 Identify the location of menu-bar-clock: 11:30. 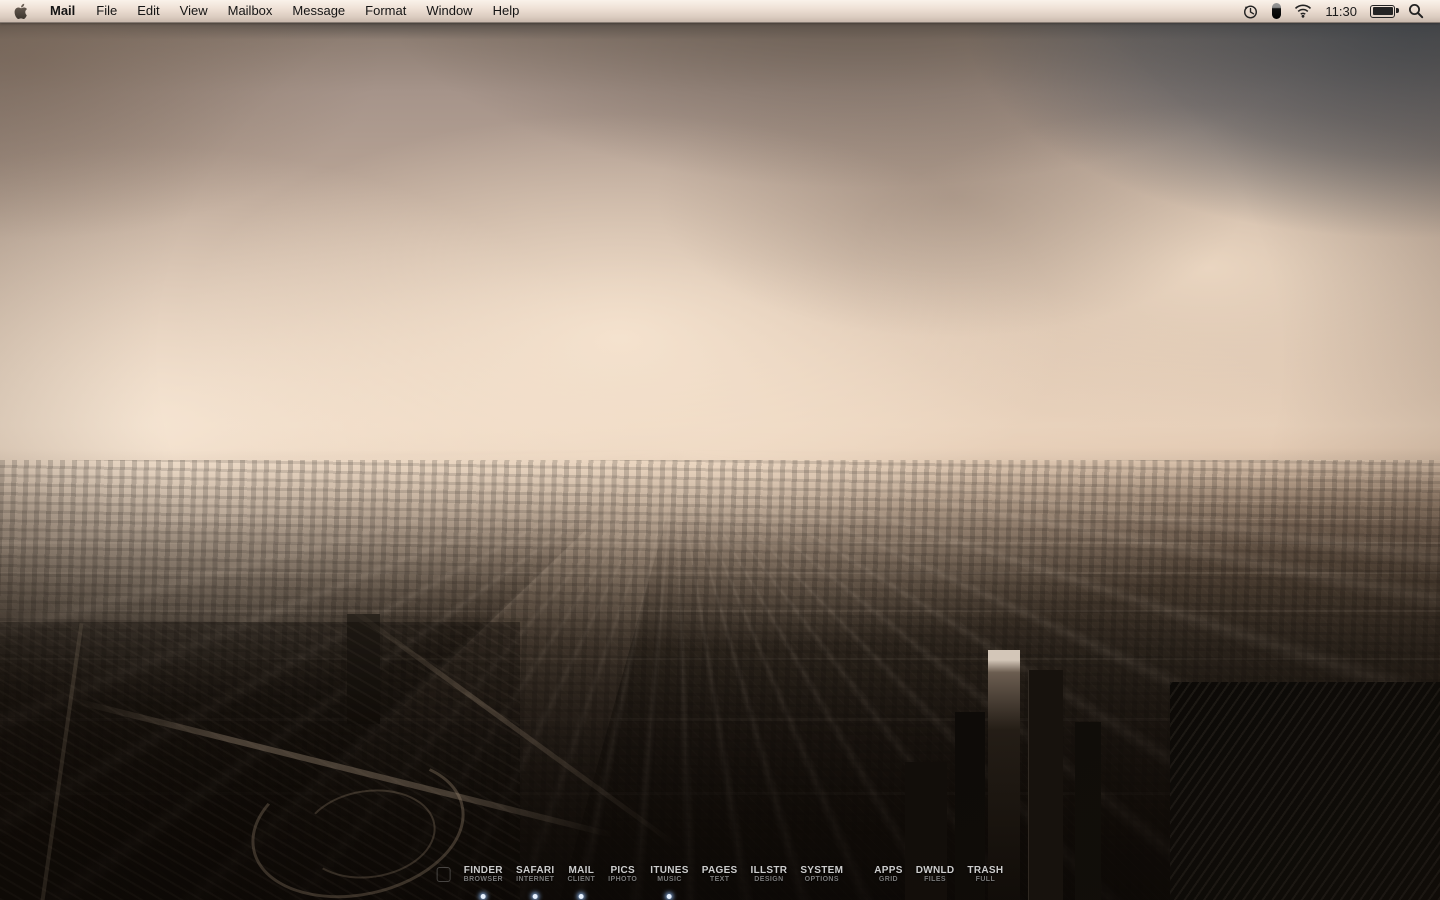
(1341, 11).